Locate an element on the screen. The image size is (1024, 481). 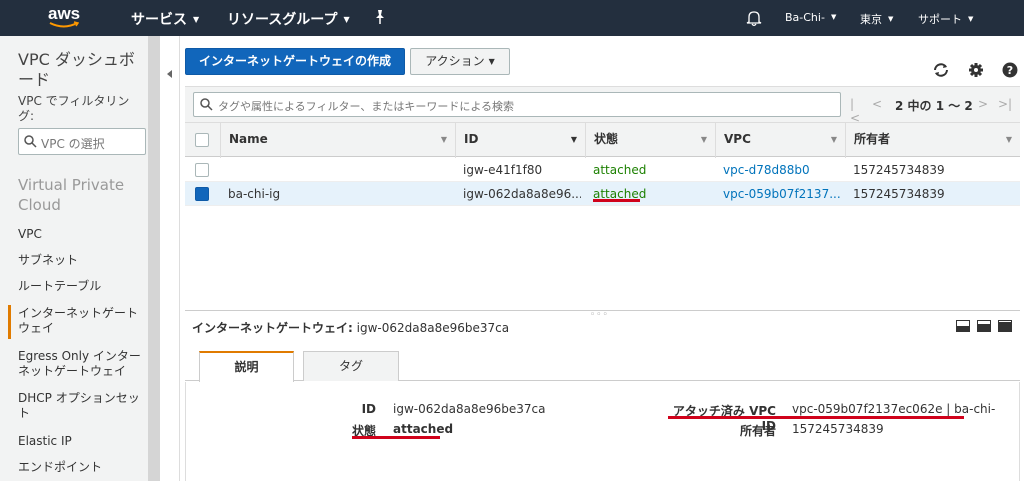
sidebar-item-vpc: VPC is located at coordinates (80, 234).